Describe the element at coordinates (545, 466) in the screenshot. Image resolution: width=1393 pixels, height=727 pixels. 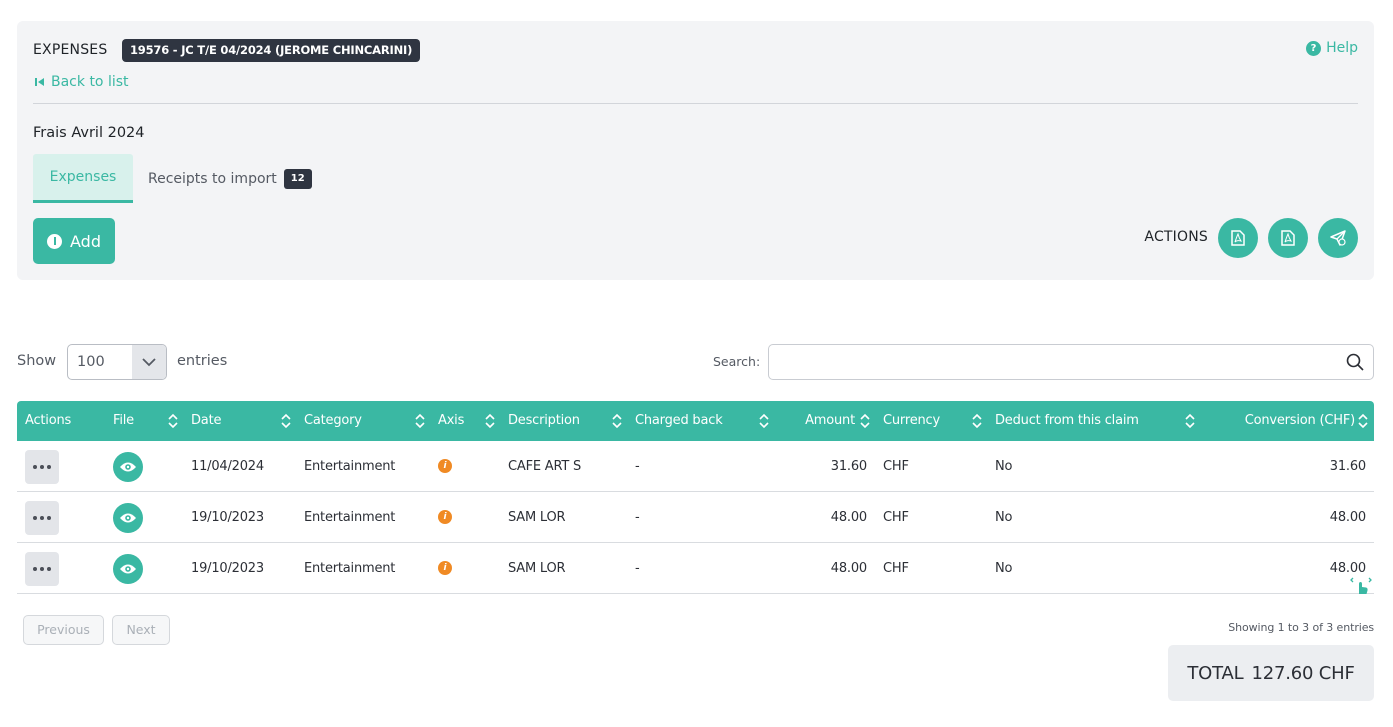
I see `cell-description: CAFE ART S` at that location.